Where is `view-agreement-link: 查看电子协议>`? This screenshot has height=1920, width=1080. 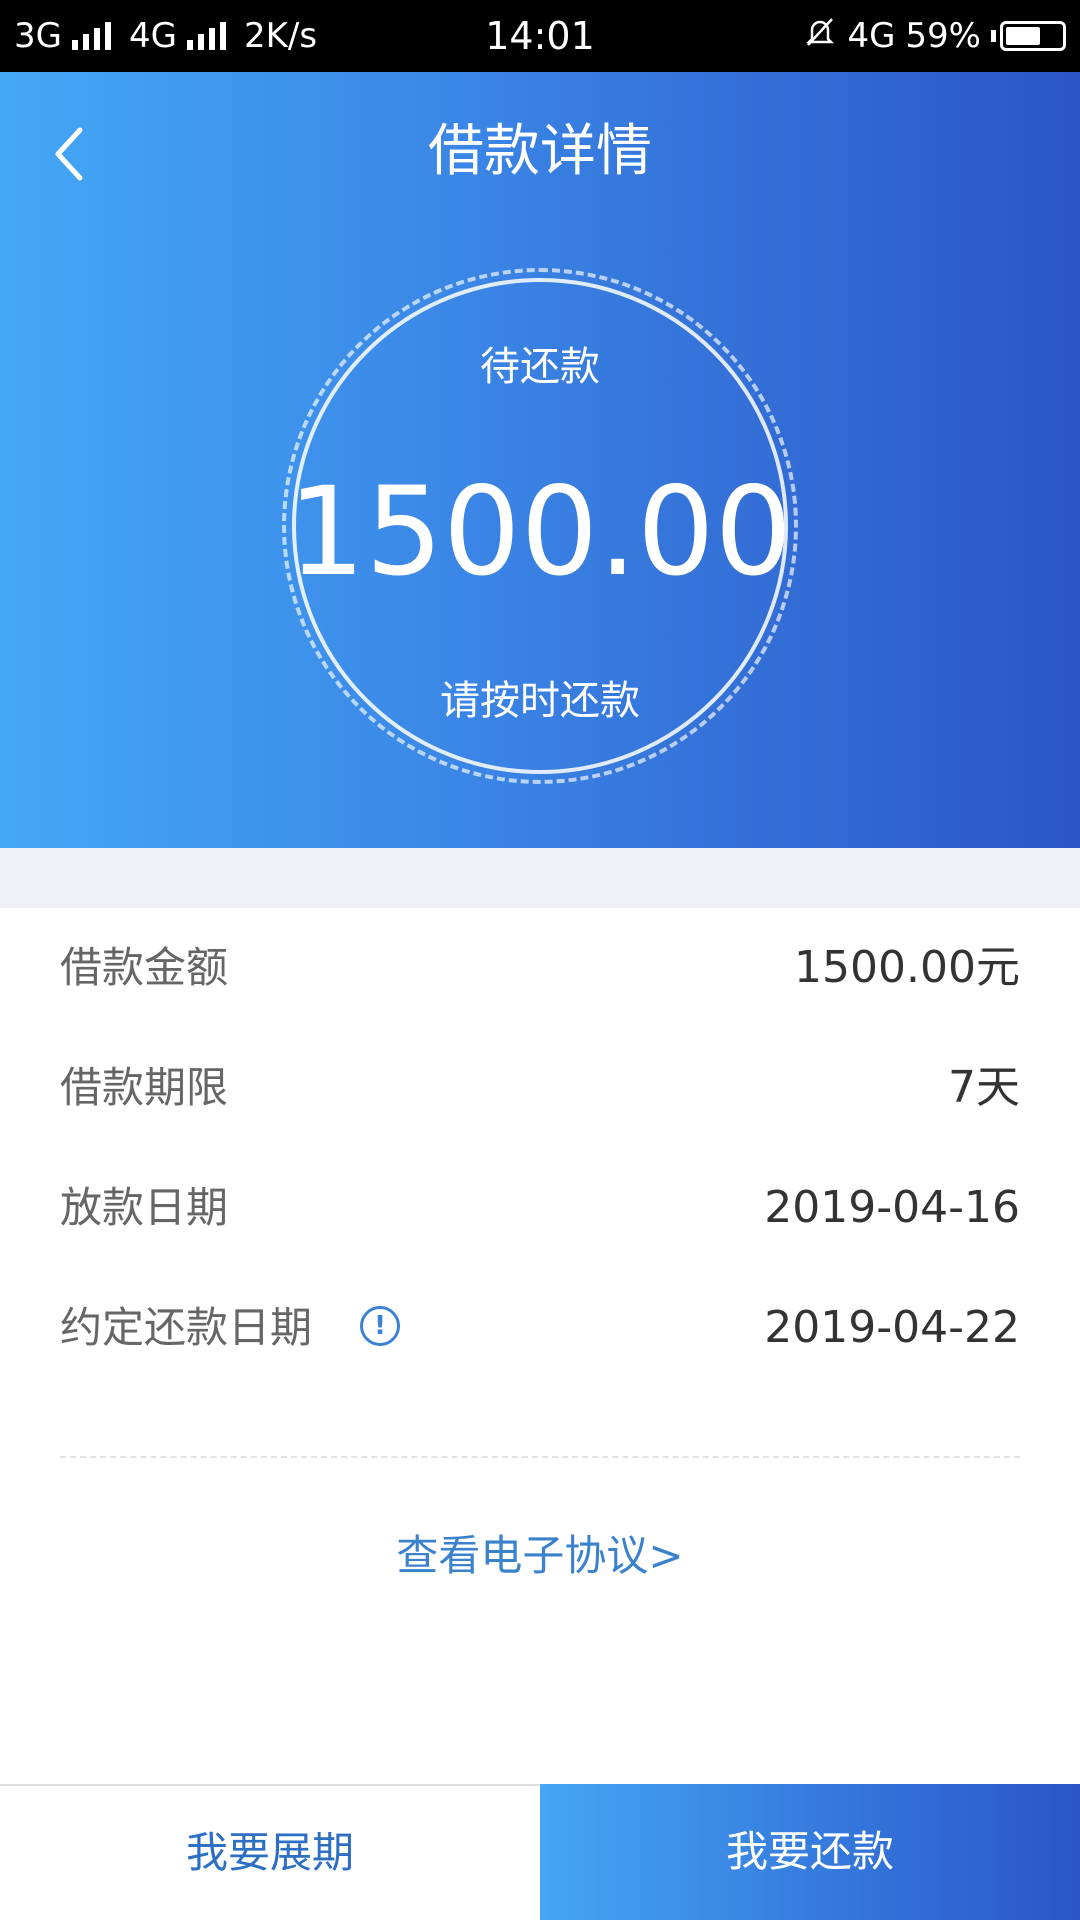
view-agreement-link: 查看电子协议> is located at coordinates (540, 1552).